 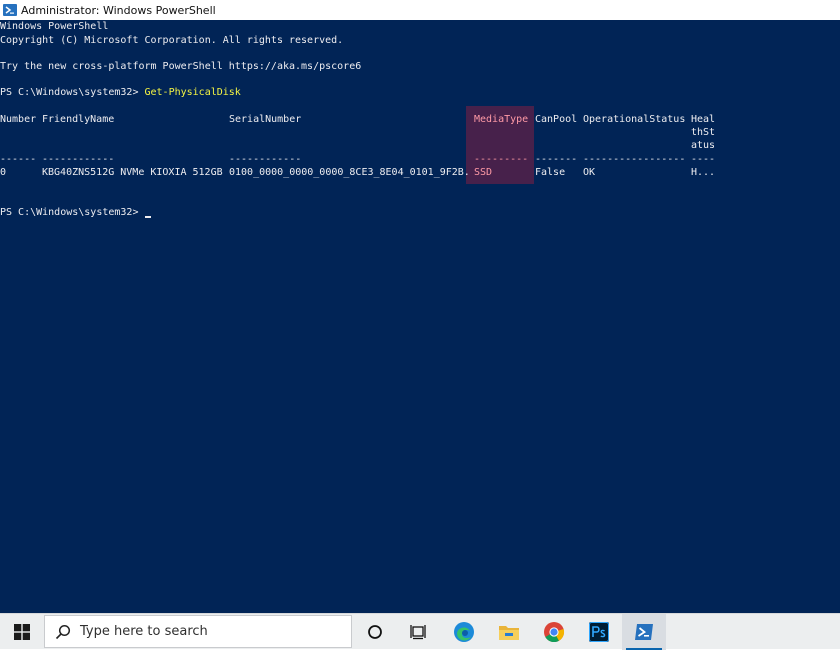 I want to click on taskbar-search-box: Type here to search, so click(x=198, y=631).